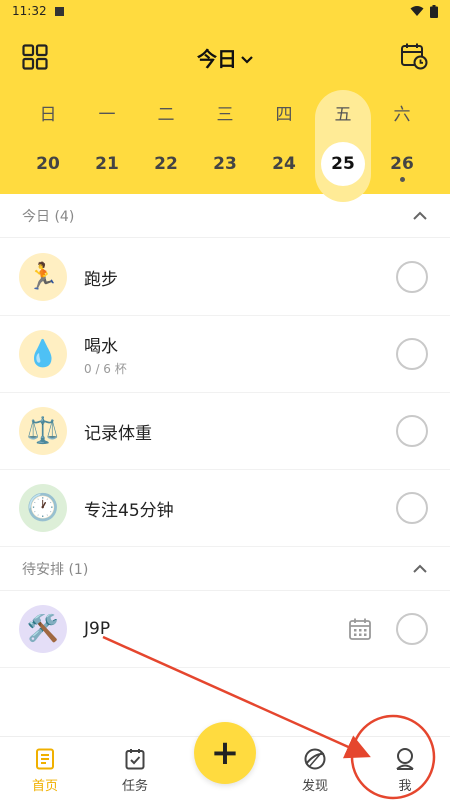 The height and width of the screenshot is (800, 450). I want to click on task-name: 记录体重, so click(118, 433).